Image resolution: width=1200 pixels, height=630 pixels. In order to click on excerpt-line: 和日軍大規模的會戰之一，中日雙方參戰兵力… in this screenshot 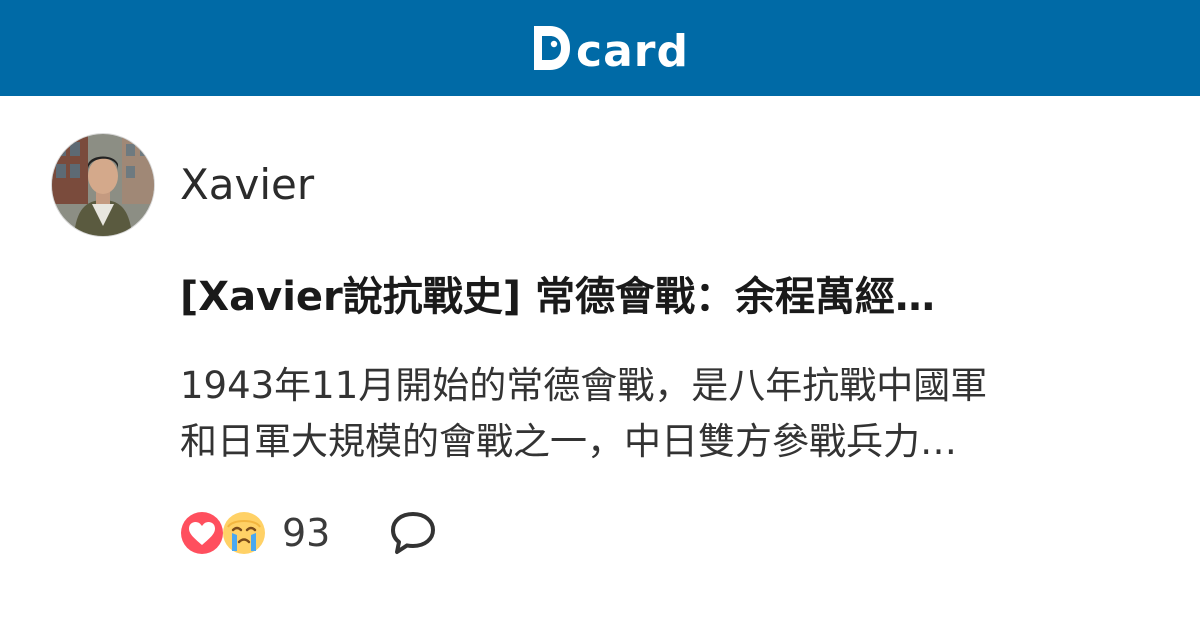, I will do `click(568, 441)`.